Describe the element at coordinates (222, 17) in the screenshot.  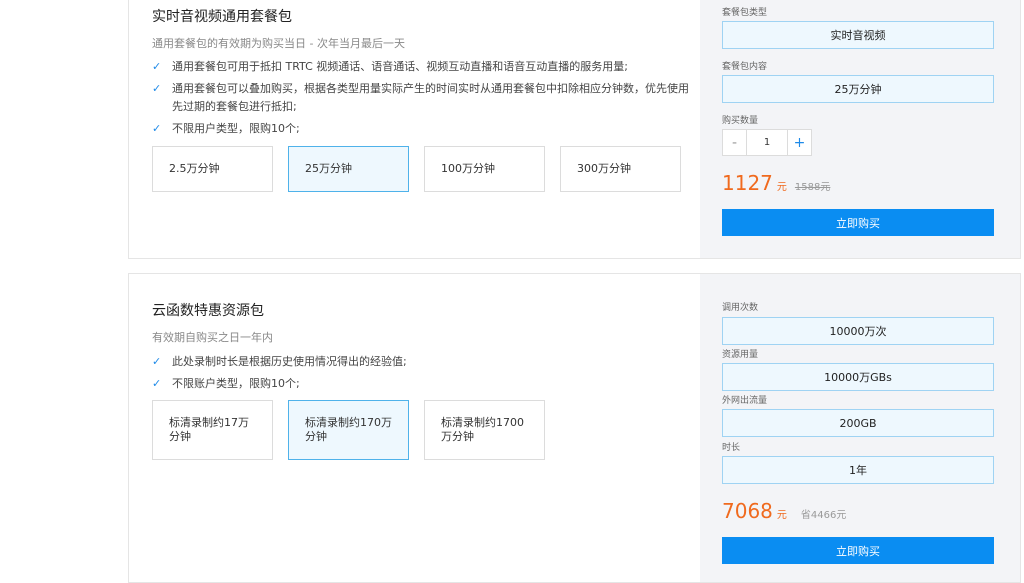
I see `package-title: 实时音视频通用套餐包` at that location.